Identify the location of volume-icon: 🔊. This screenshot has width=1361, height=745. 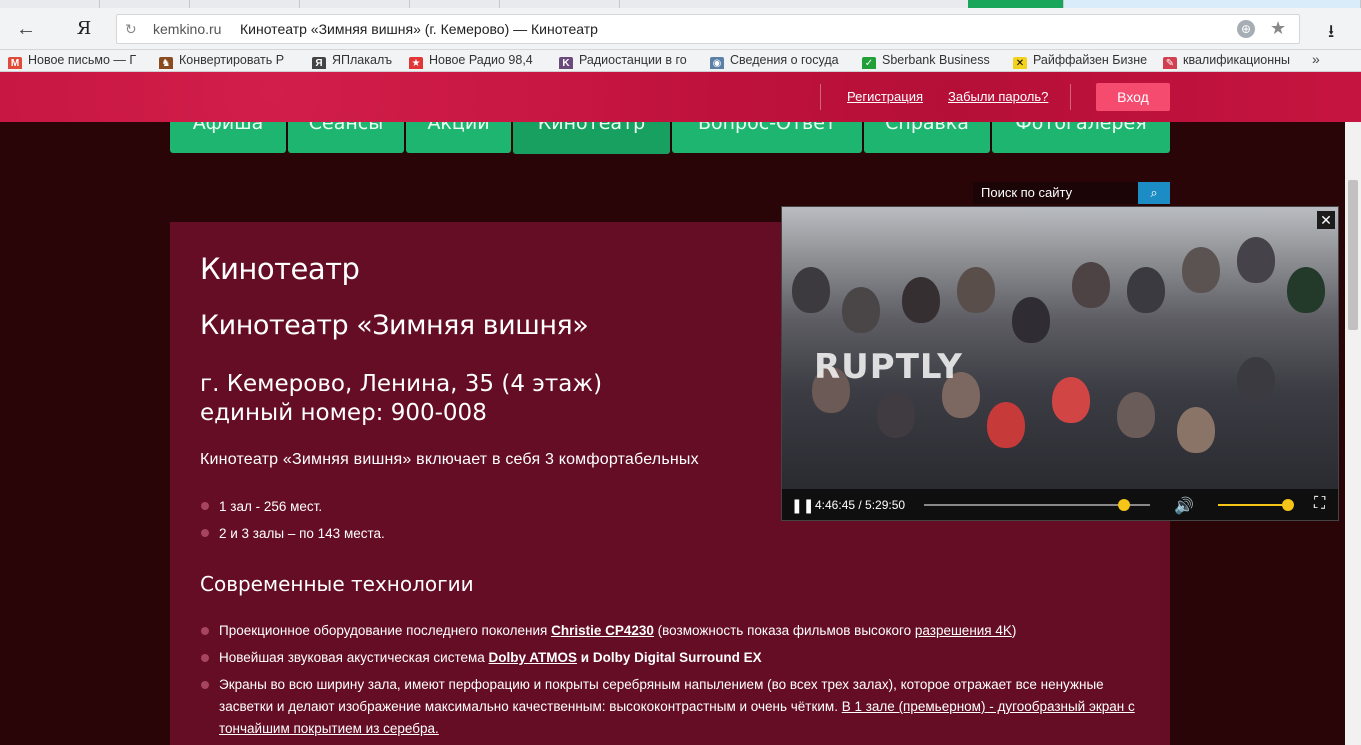
(1184, 506).